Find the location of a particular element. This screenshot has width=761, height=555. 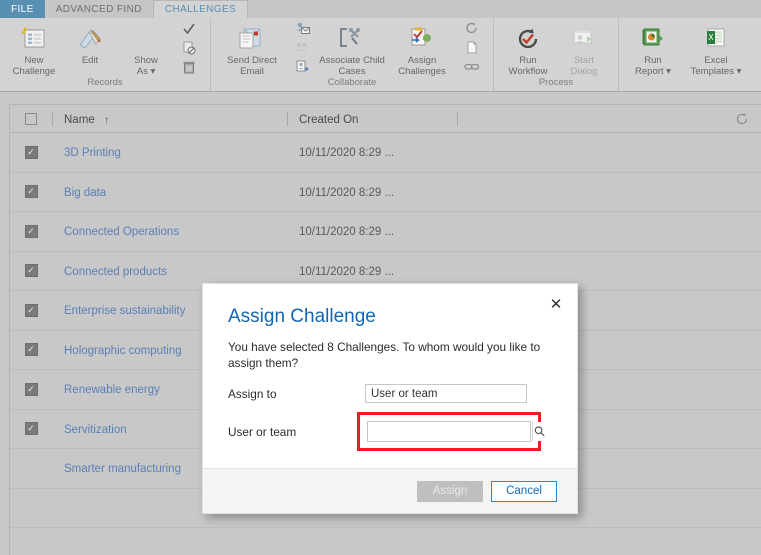

row-name-link: Holographic computing is located at coordinates (123, 351).